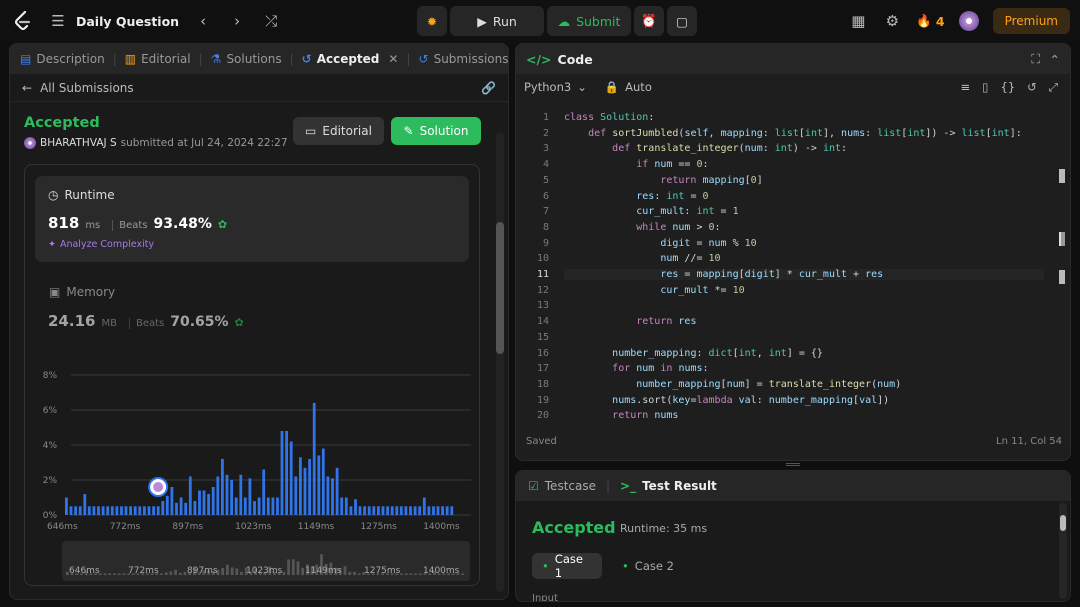  I want to click on chart-range-slider: 646ms 772ms 897ms 1023ms 1149ms 1275ms 1400ms, so click(266, 561).